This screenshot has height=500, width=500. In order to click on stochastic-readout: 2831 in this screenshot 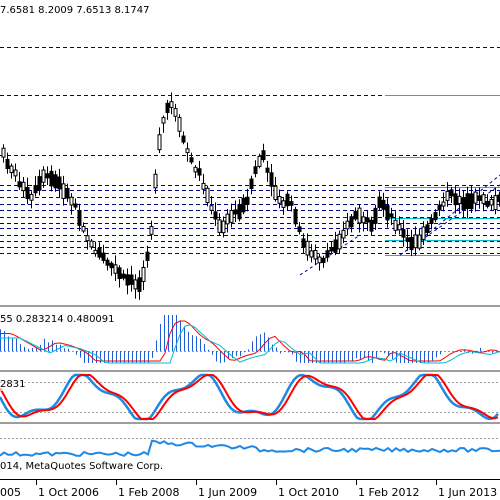, I will do `click(13, 385)`.